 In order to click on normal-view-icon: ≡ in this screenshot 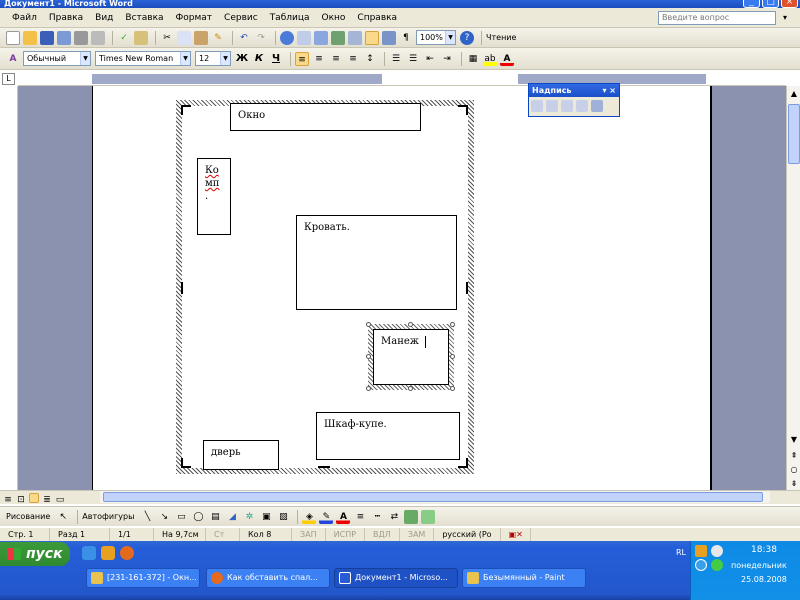, I will do `click(8, 499)`.